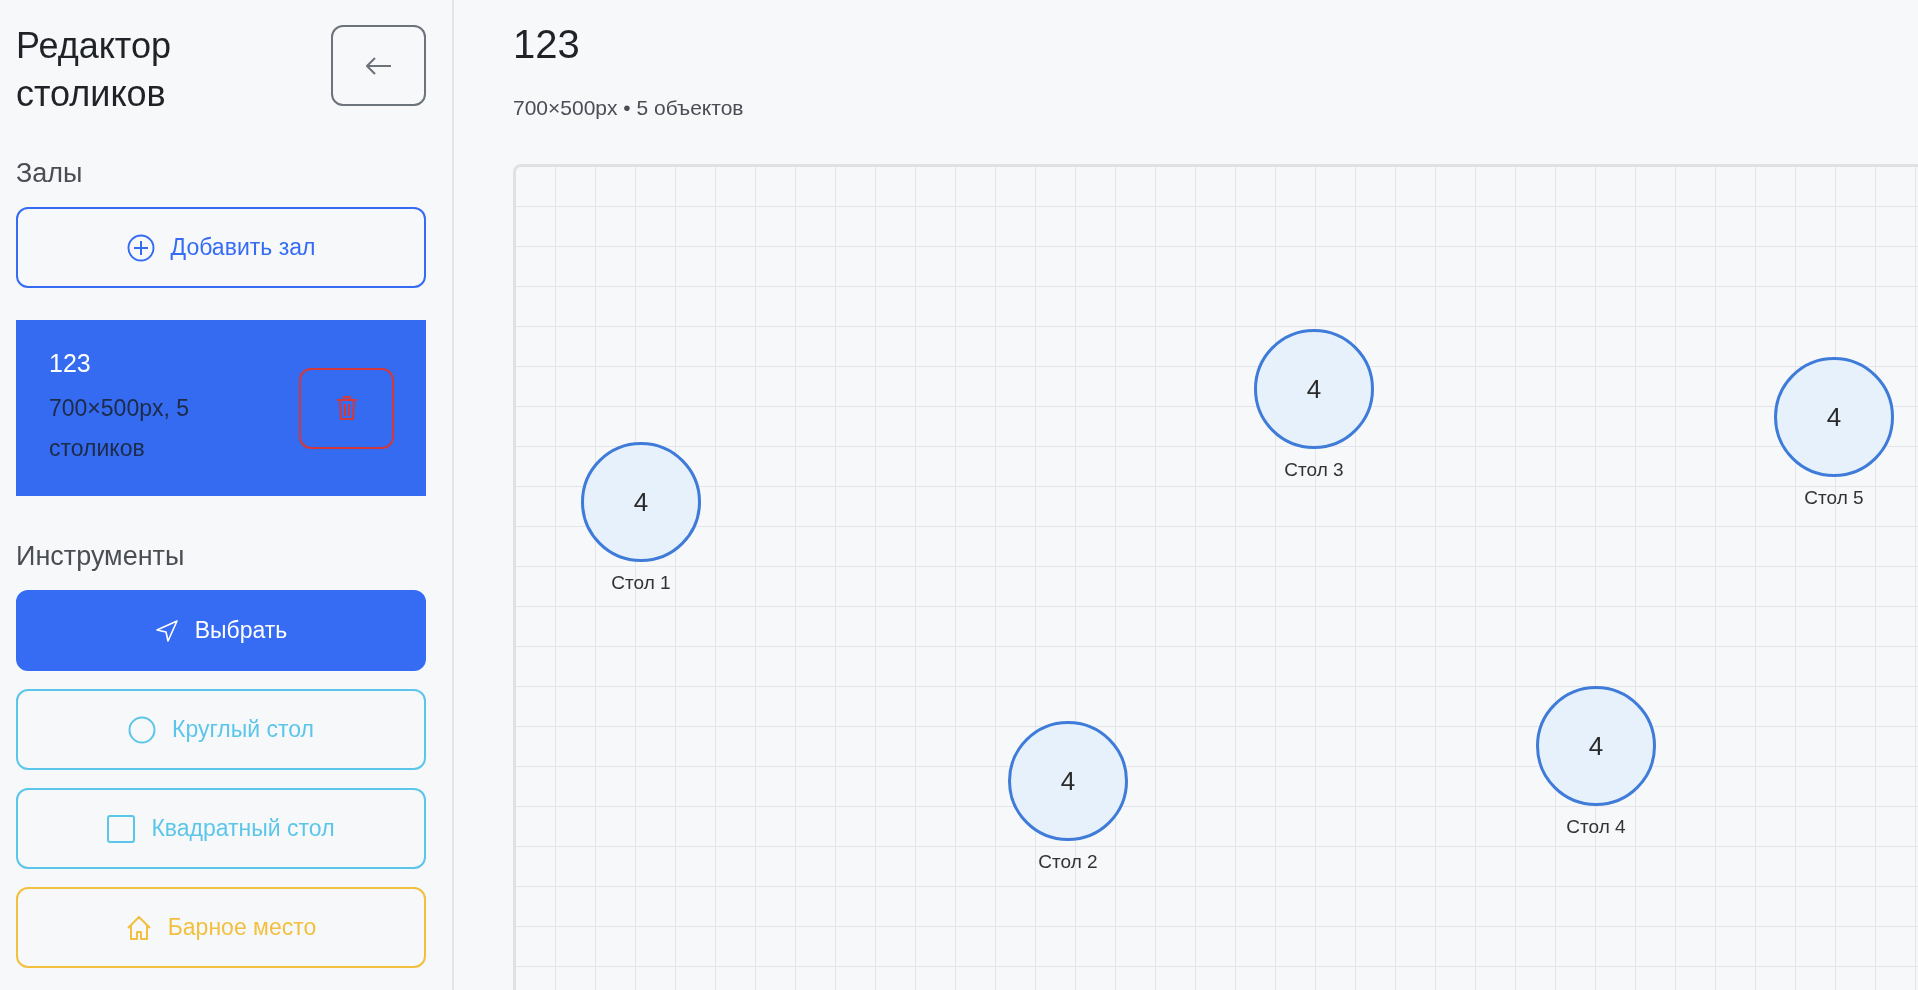 Image resolution: width=1918 pixels, height=990 pixels. Describe the element at coordinates (629, 108) in the screenshot. I see `hall-subtitle: 700×500px • 5 объектов` at that location.